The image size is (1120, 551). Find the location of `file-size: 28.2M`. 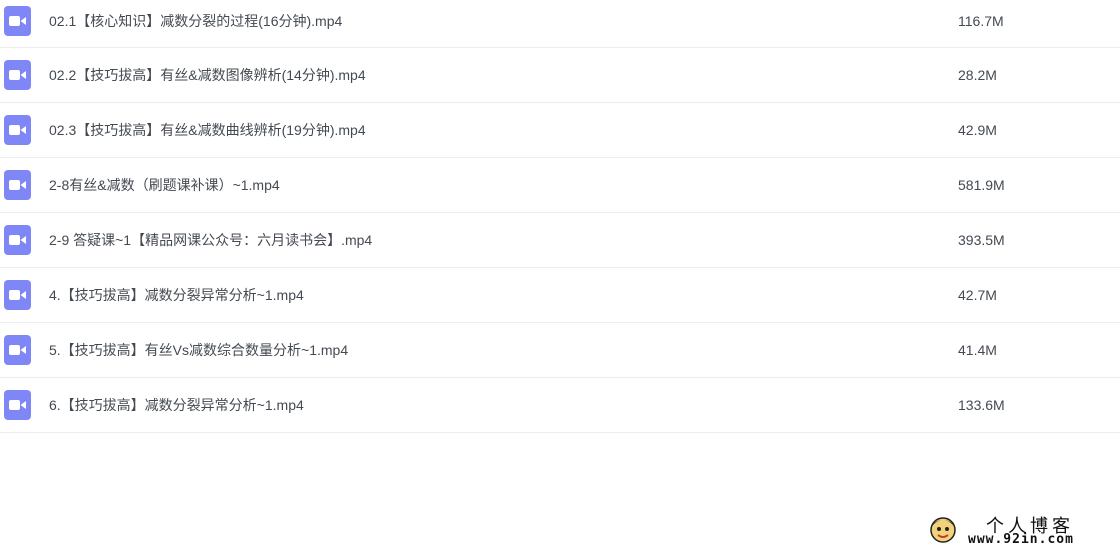

file-size: 28.2M is located at coordinates (977, 75).